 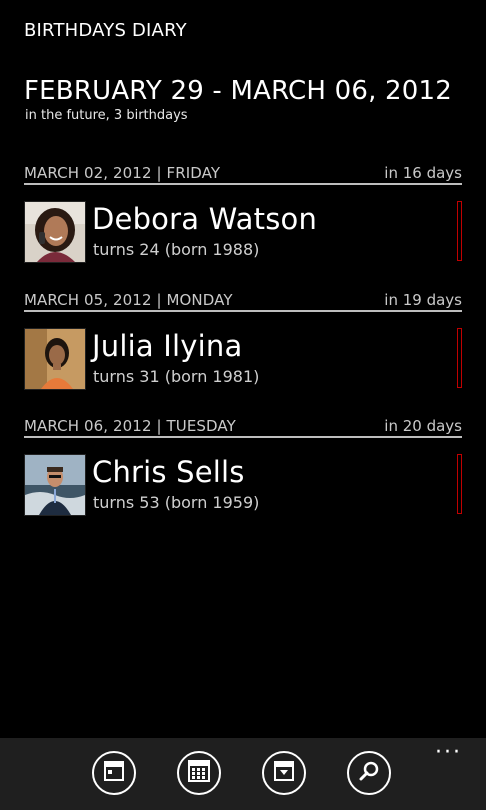 I want to click on archive-button, so click(x=284, y=773).